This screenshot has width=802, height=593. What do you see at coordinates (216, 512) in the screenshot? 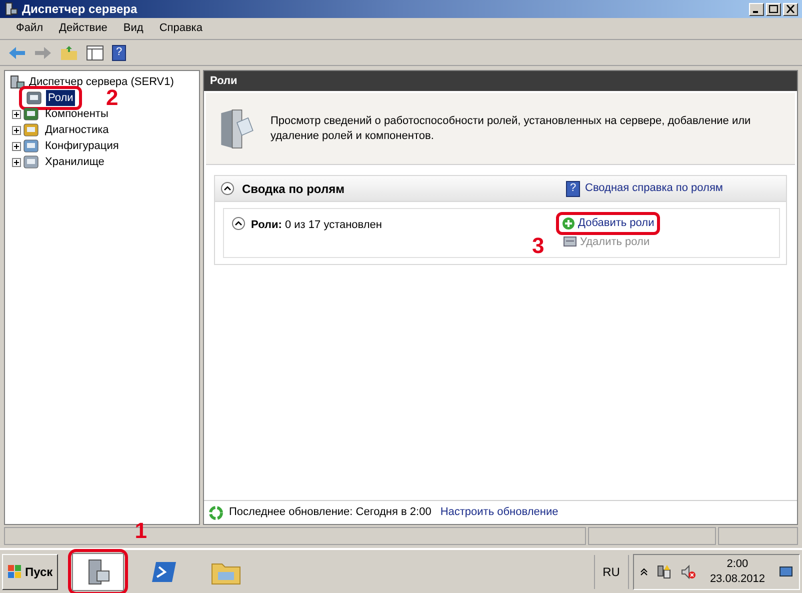
I see `refresh-icon` at bounding box center [216, 512].